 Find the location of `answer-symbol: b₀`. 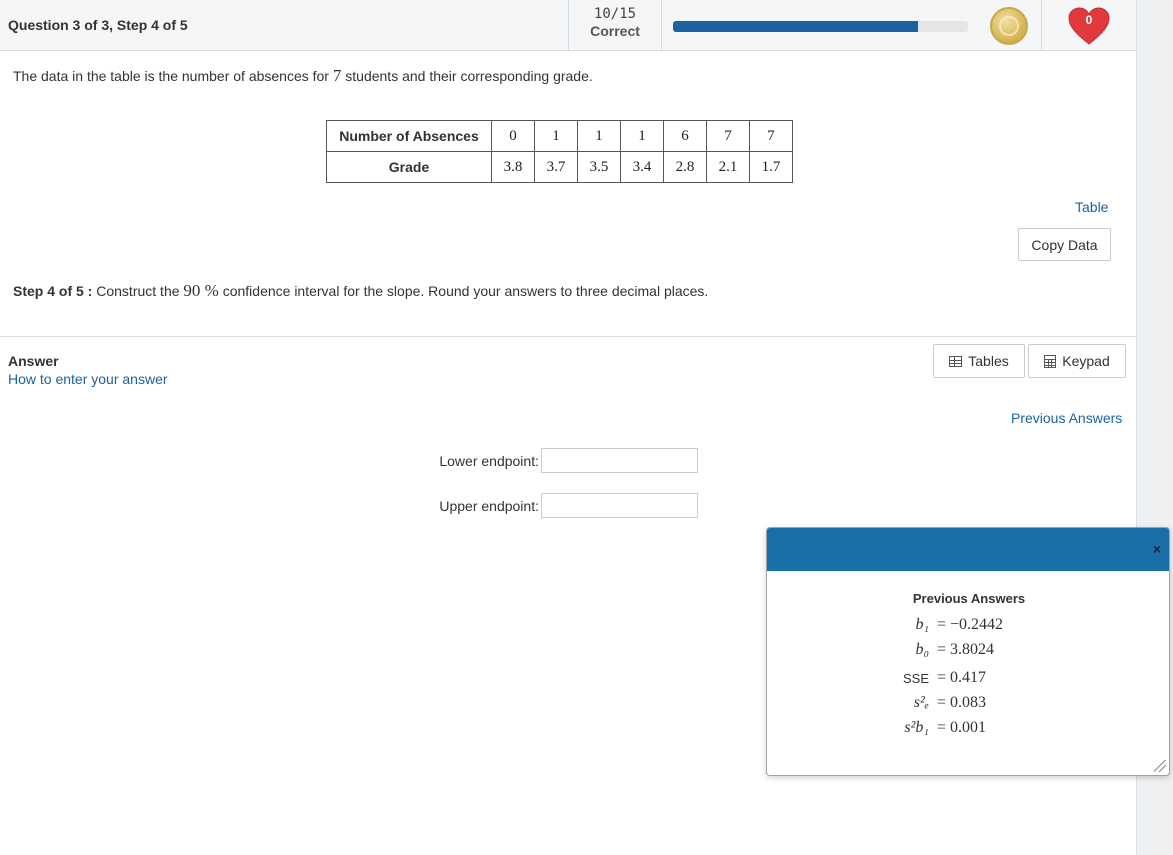

answer-symbol: b₀ is located at coordinates (922, 649).